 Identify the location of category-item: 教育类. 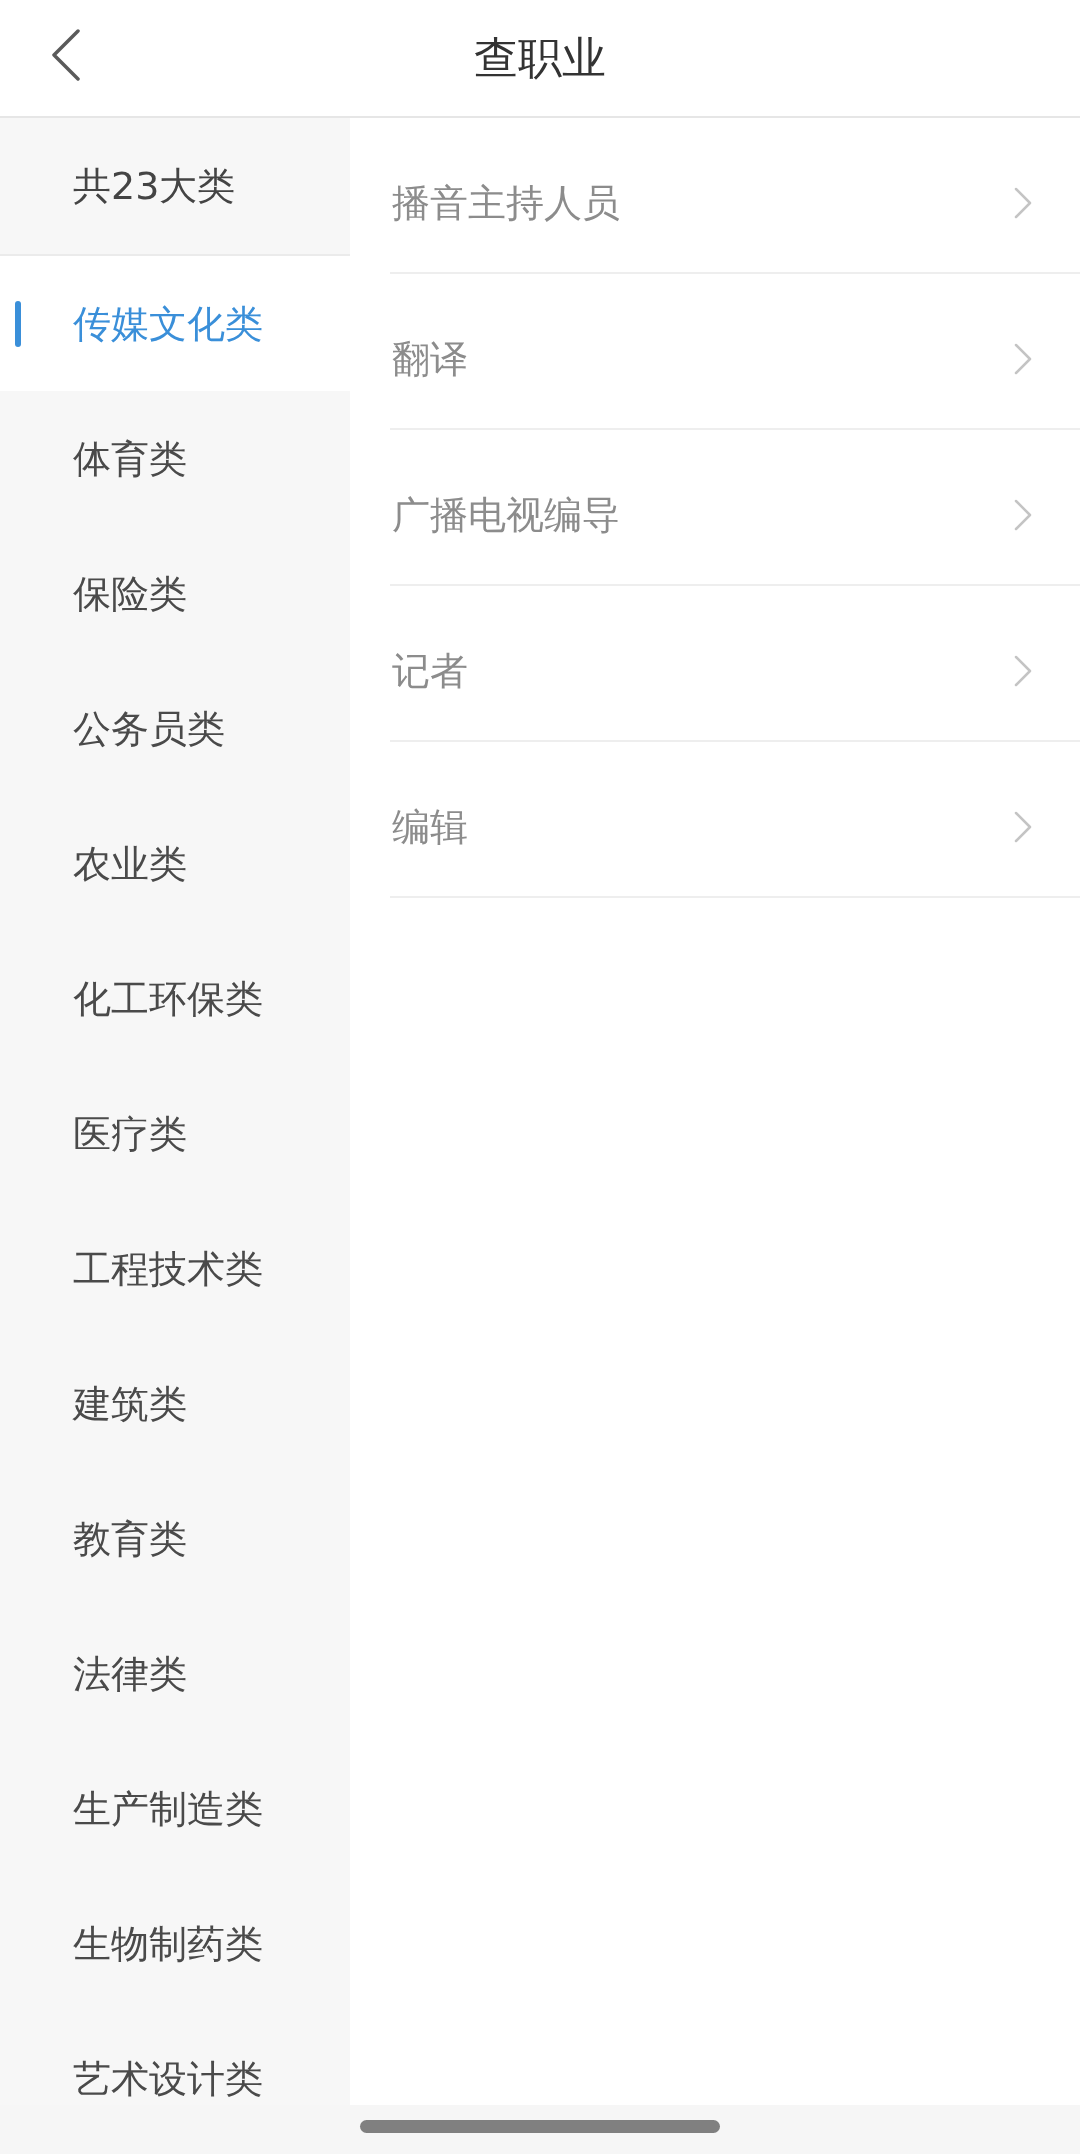
(175, 1538).